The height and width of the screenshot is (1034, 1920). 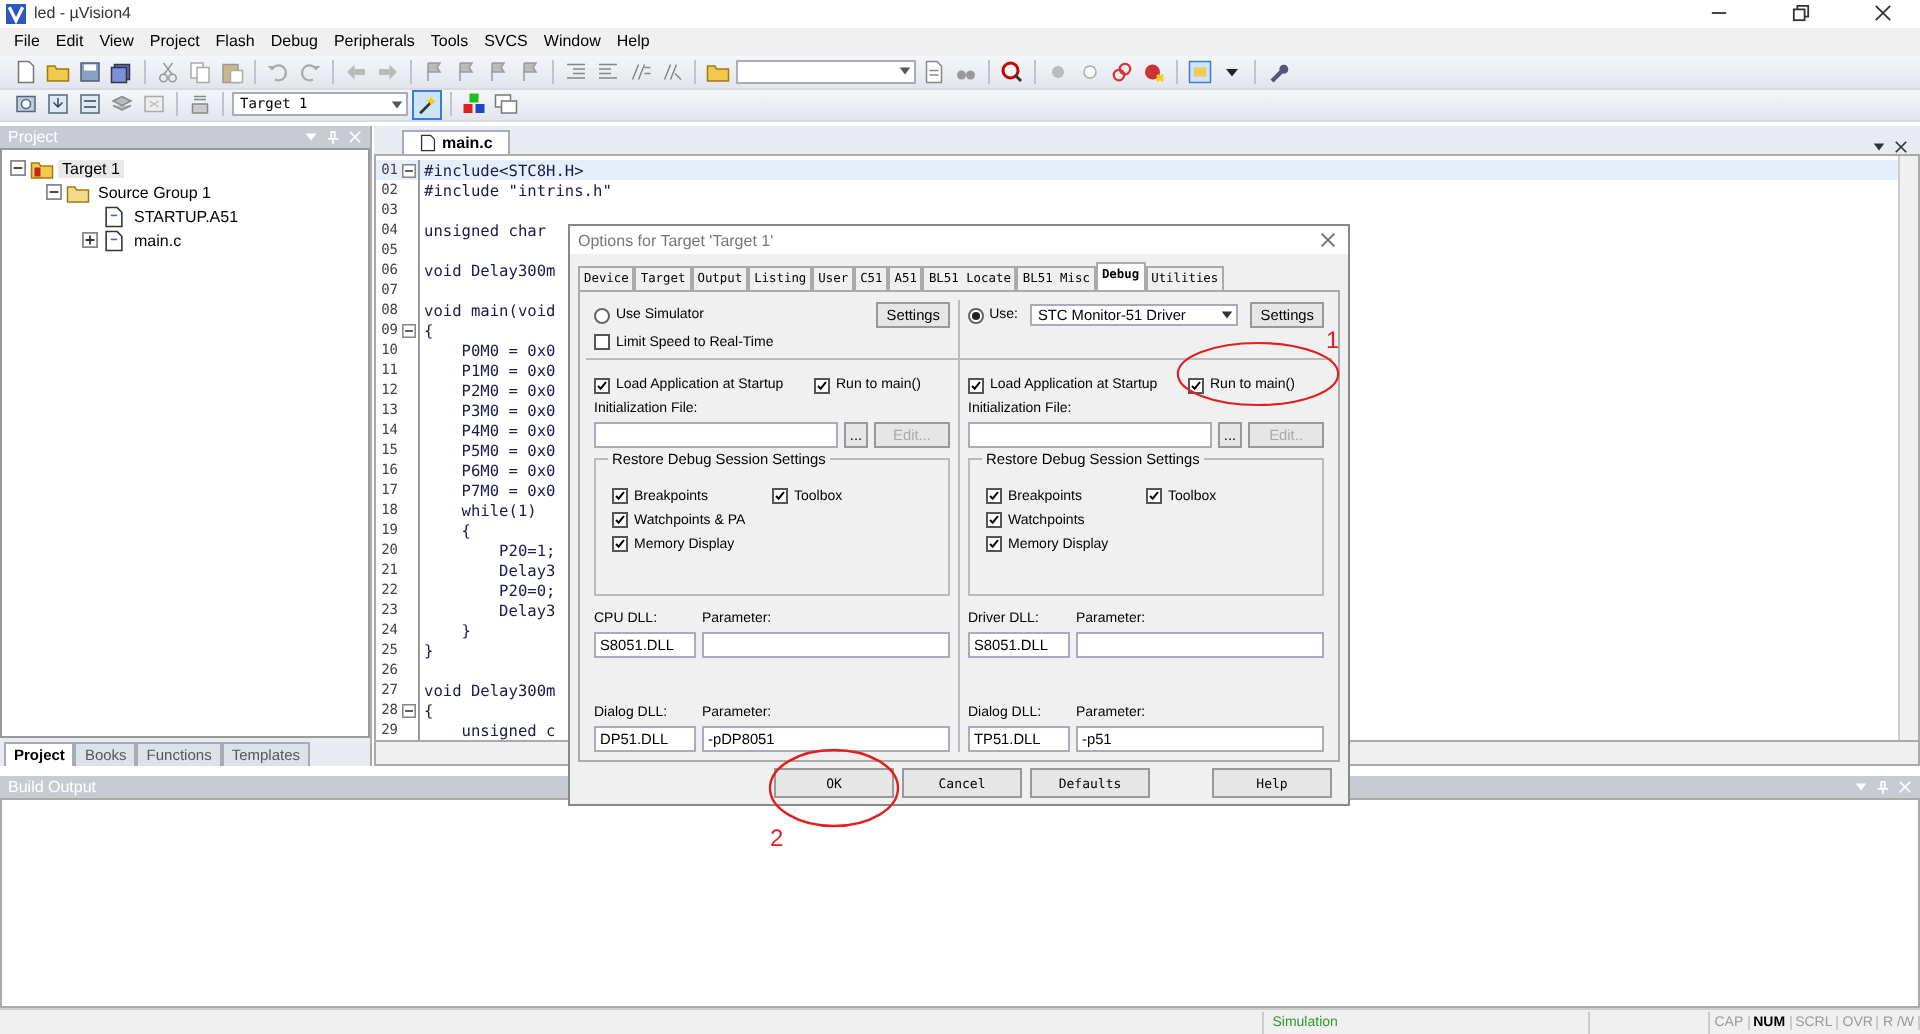 I want to click on annotation-number: 2, so click(x=777, y=838).